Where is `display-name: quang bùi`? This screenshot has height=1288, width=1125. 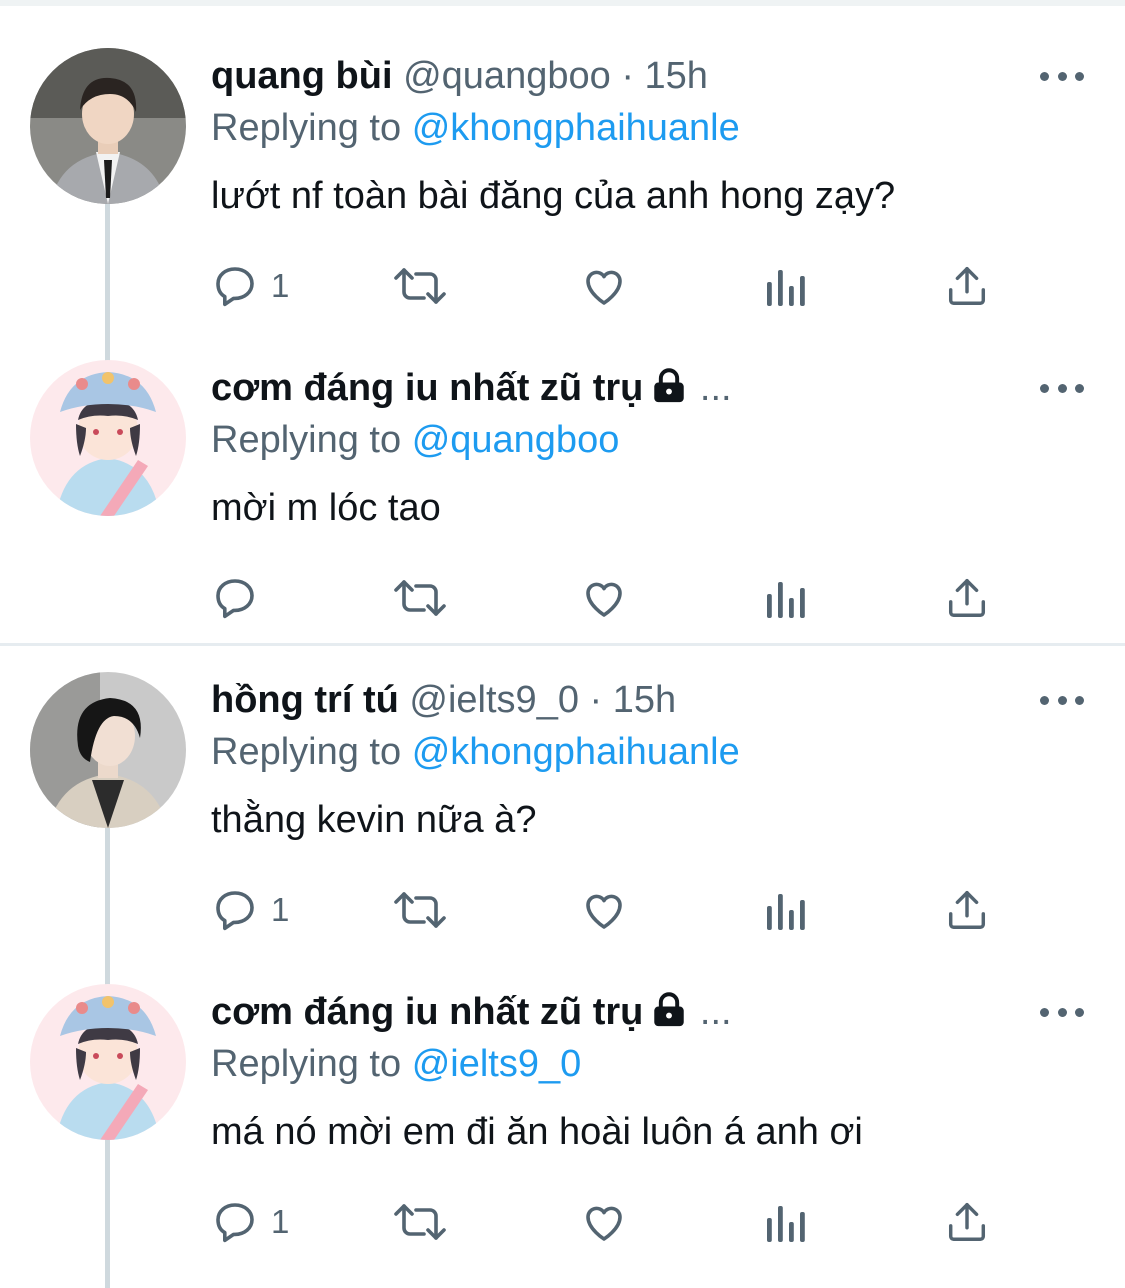
display-name: quang bùi is located at coordinates (302, 76).